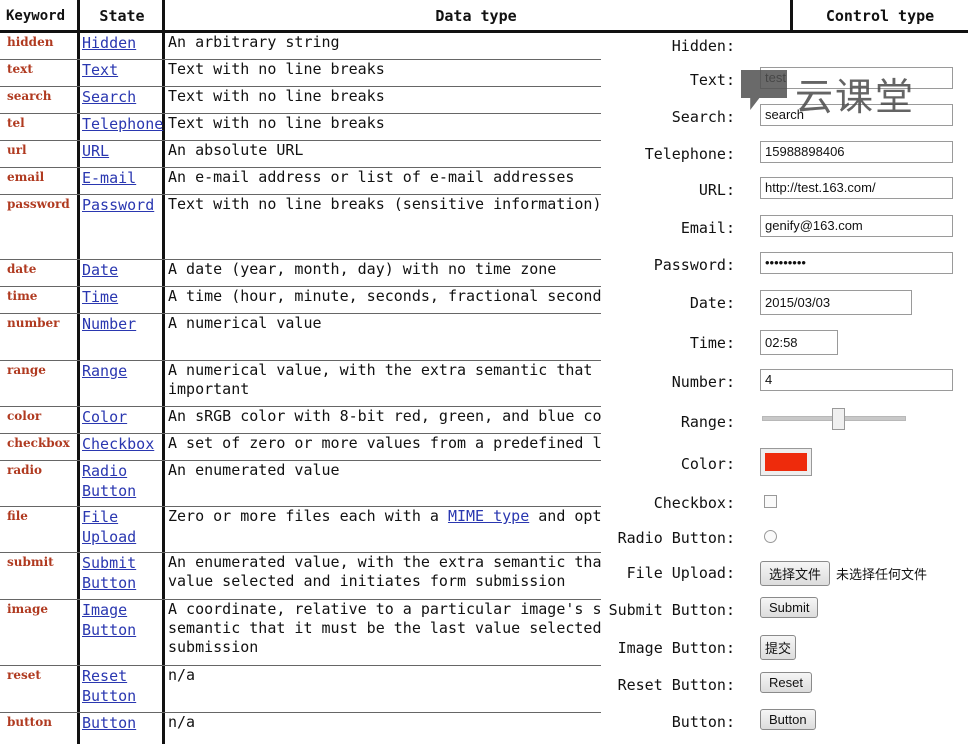 The width and height of the screenshot is (968, 744). Describe the element at coordinates (320, 337) in the screenshot. I see `table-row: number Number A numerical value` at that location.